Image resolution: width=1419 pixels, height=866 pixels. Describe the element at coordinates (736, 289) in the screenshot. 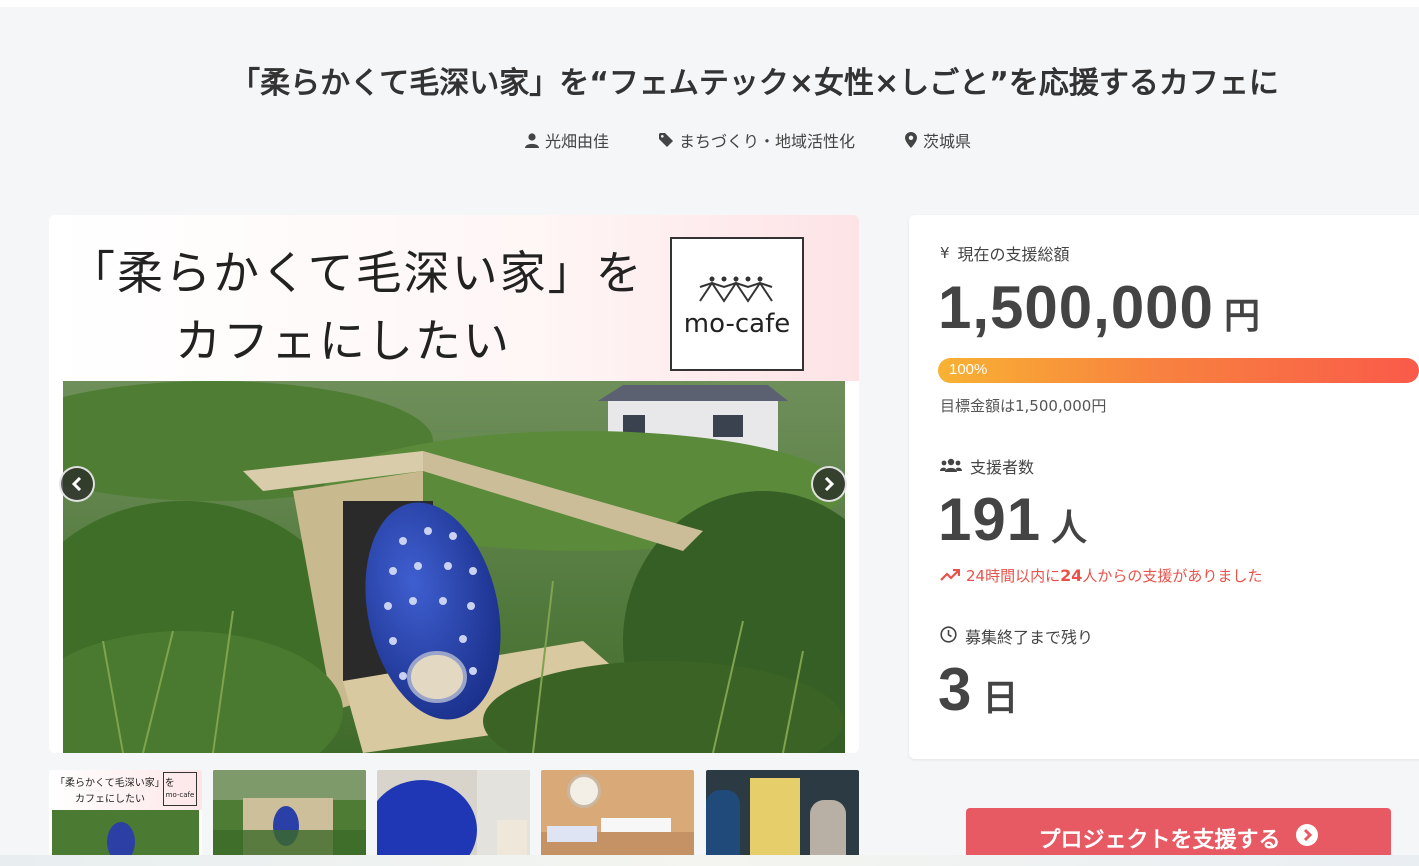

I see `logo-lattice-icon` at that location.